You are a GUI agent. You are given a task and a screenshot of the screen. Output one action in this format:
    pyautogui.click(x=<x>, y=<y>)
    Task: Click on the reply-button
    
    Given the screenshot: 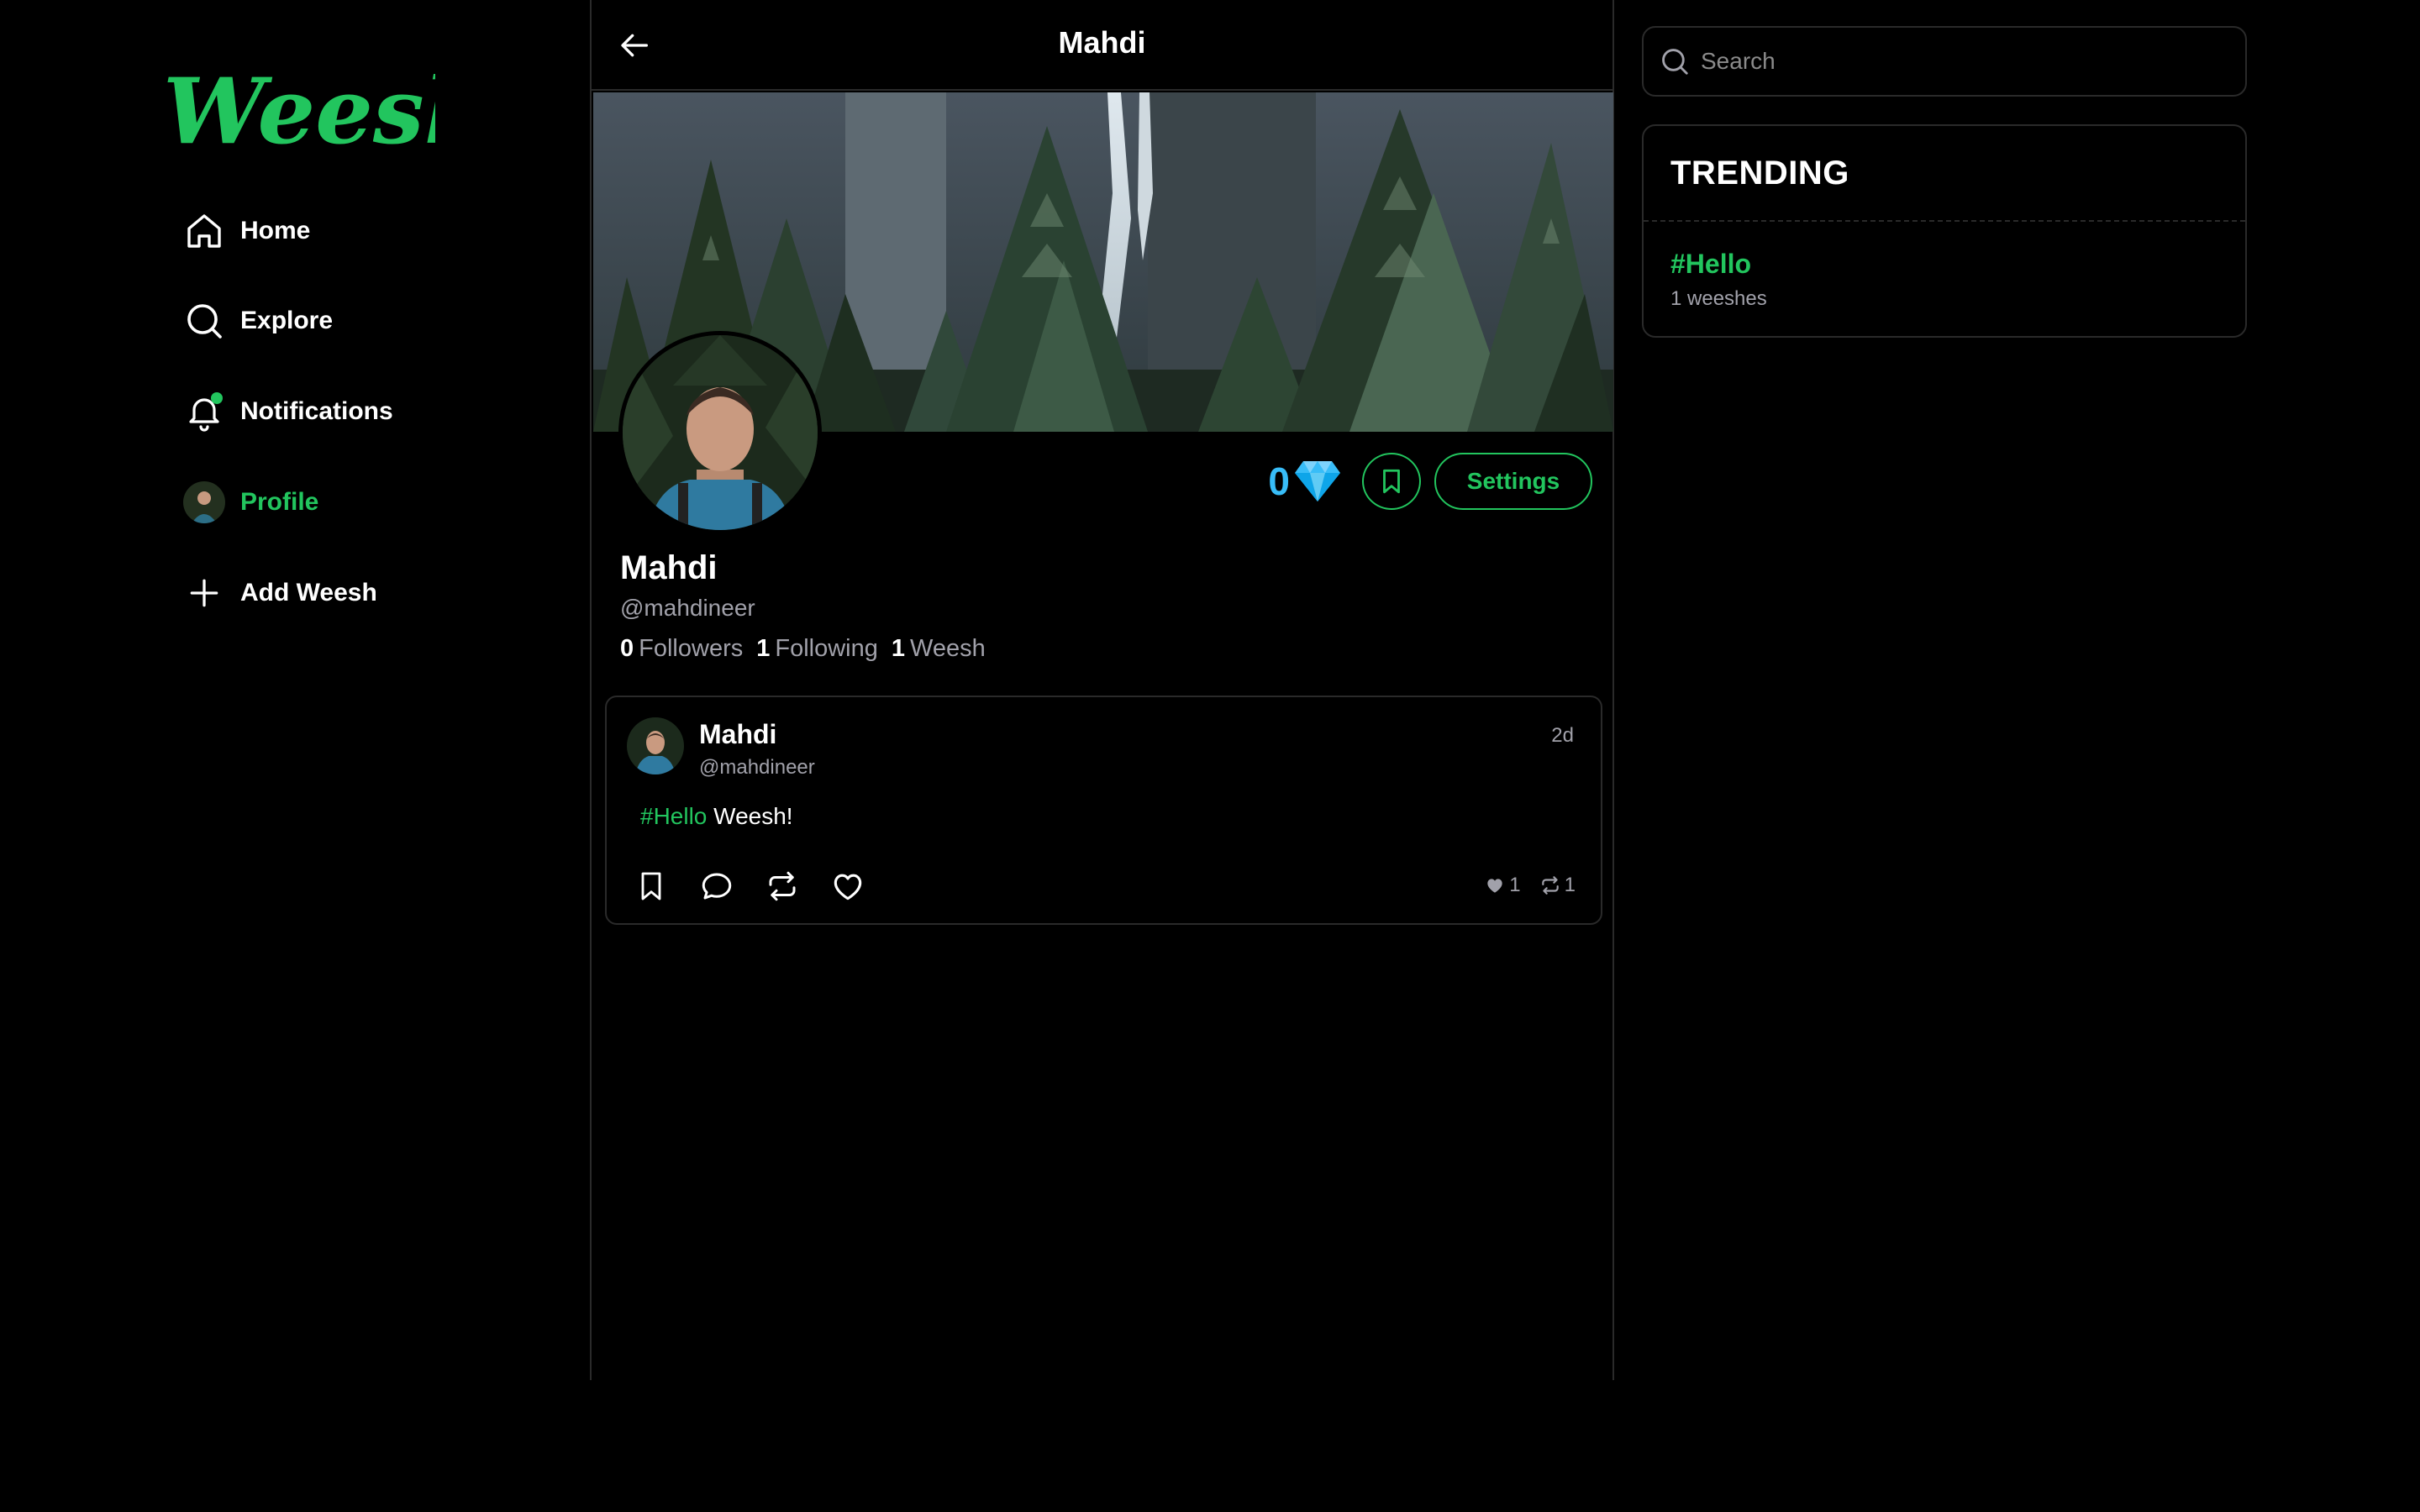 What is the action you would take?
    pyautogui.click(x=717, y=886)
    